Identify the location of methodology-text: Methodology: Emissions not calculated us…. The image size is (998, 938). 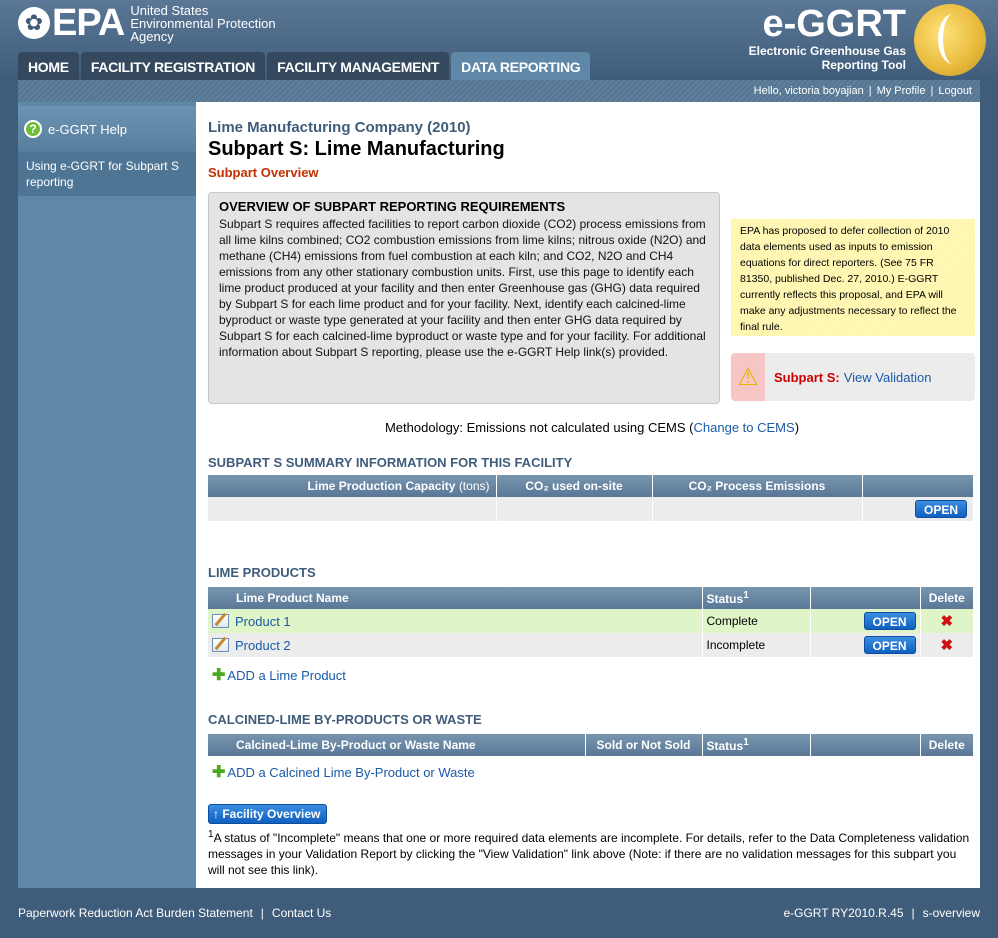
(539, 427).